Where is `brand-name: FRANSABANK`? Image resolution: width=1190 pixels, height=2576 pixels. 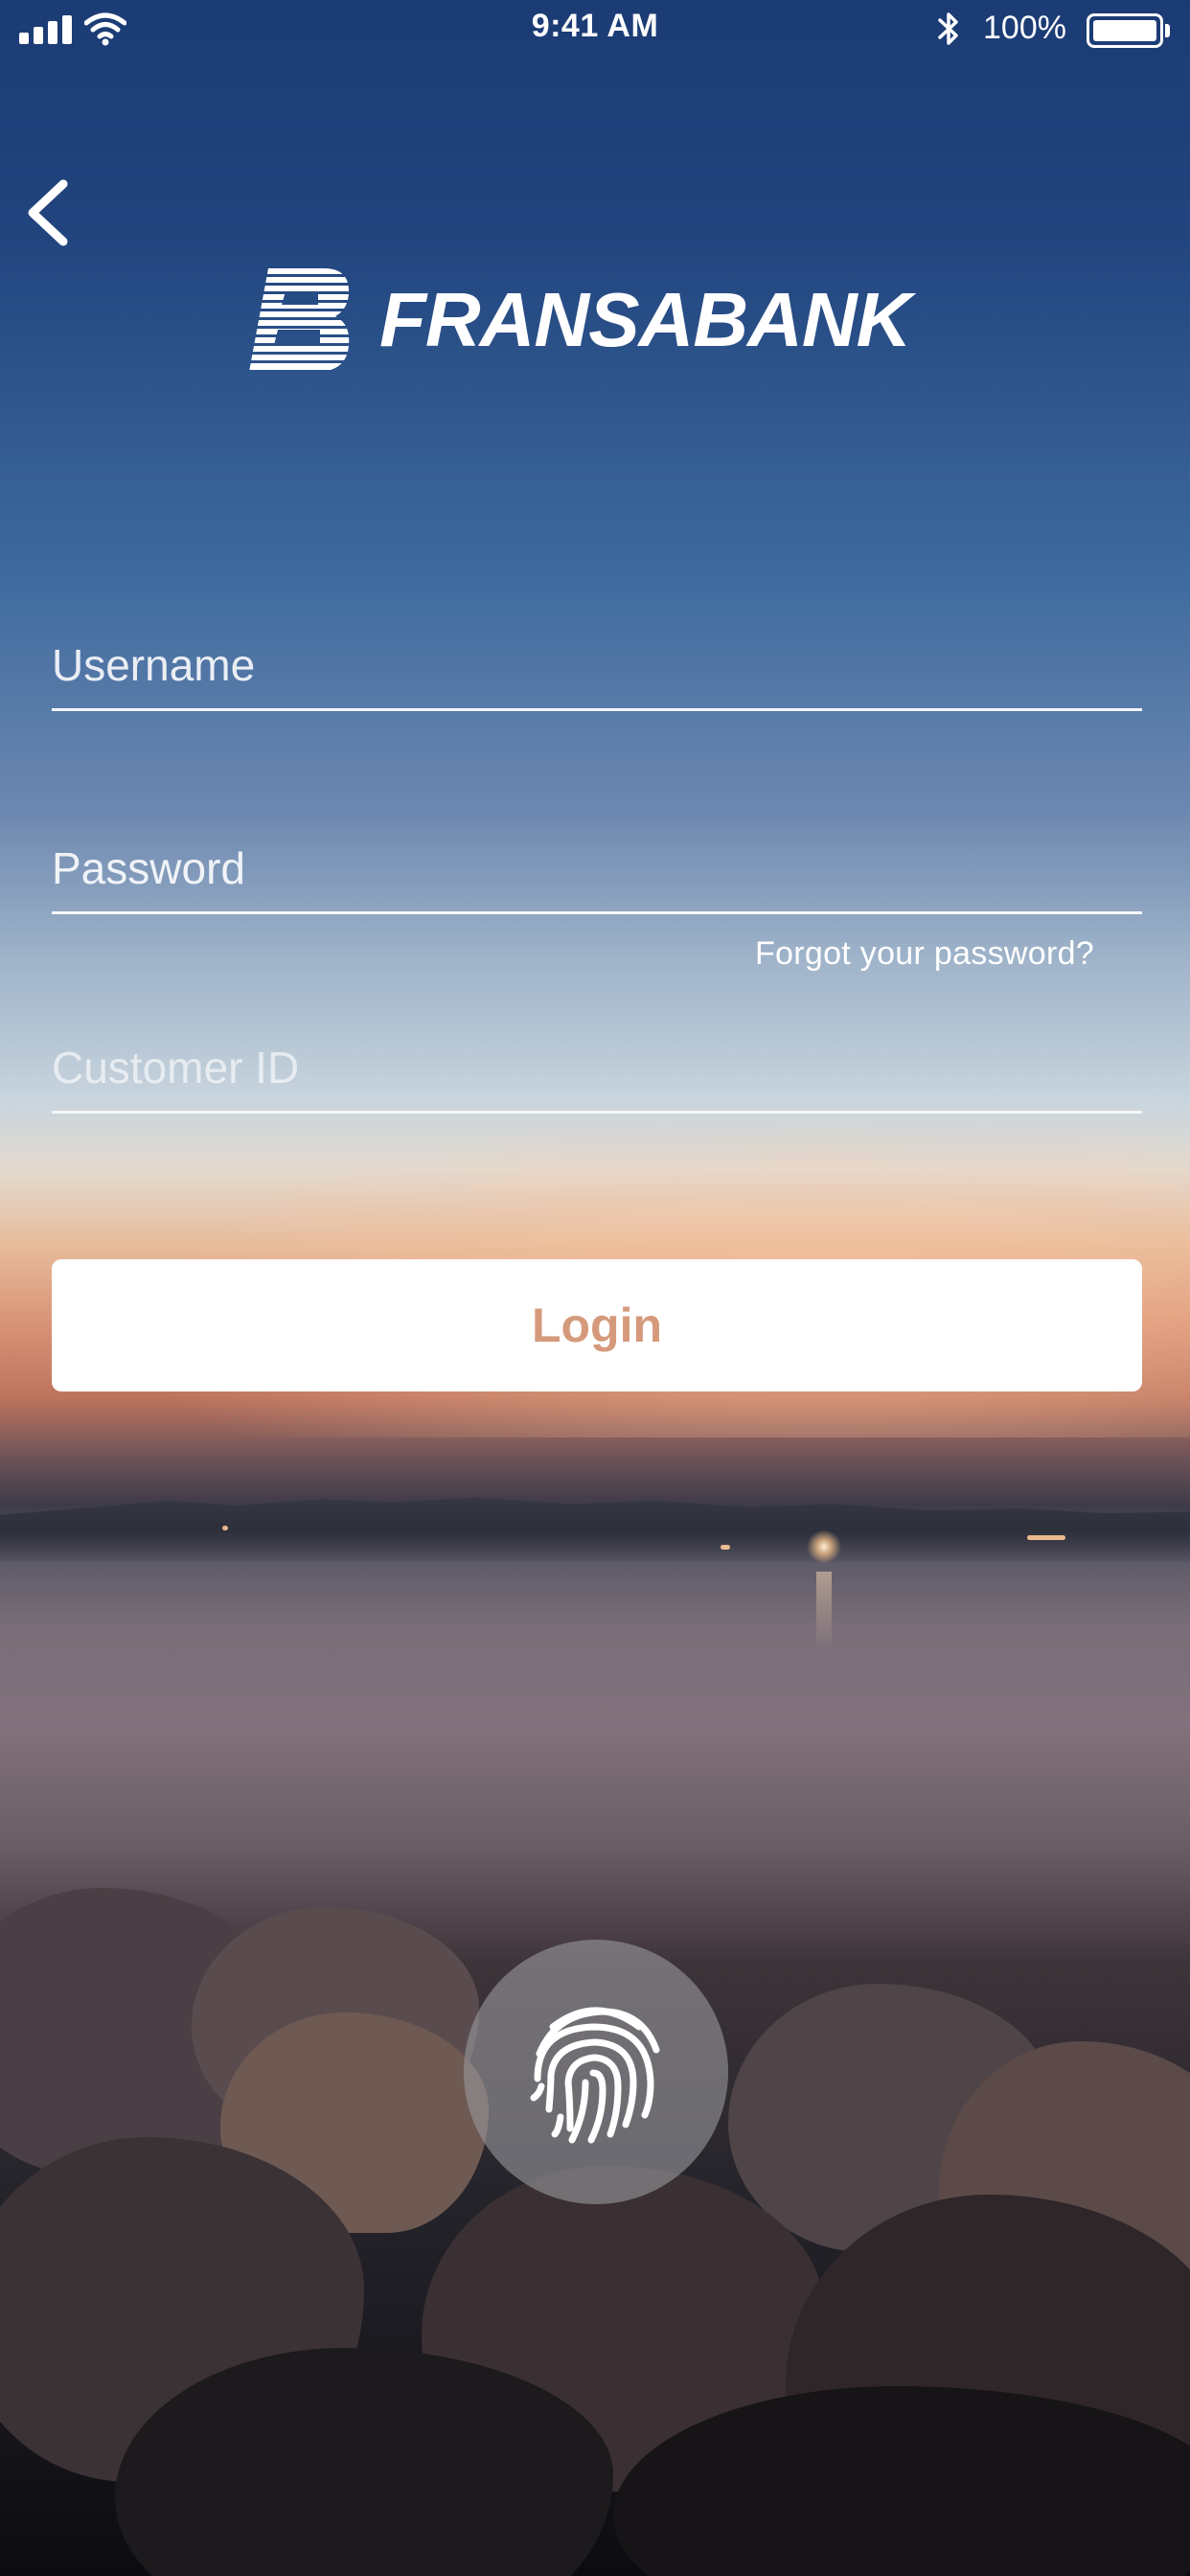
brand-name: FRANSABANK is located at coordinates (645, 319).